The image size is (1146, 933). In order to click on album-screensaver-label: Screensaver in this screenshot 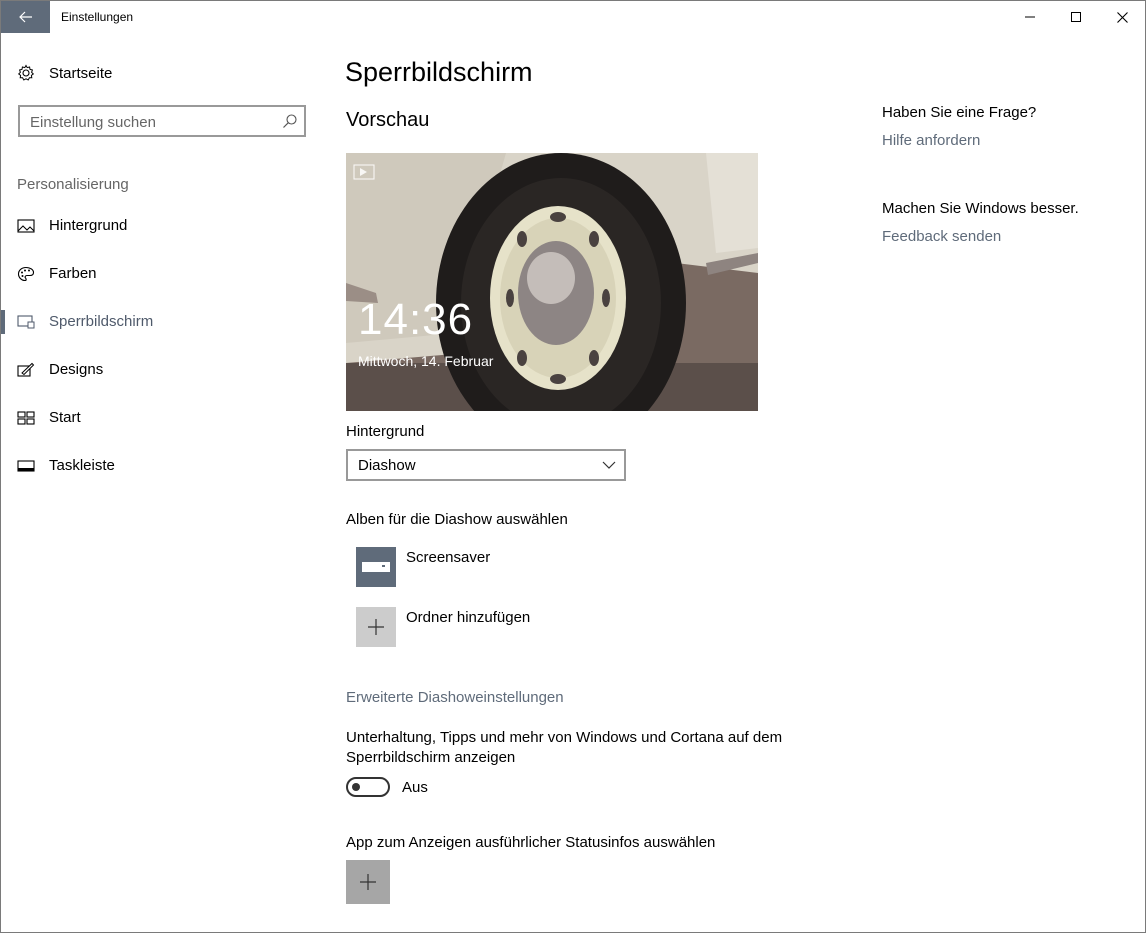, I will do `click(448, 557)`.